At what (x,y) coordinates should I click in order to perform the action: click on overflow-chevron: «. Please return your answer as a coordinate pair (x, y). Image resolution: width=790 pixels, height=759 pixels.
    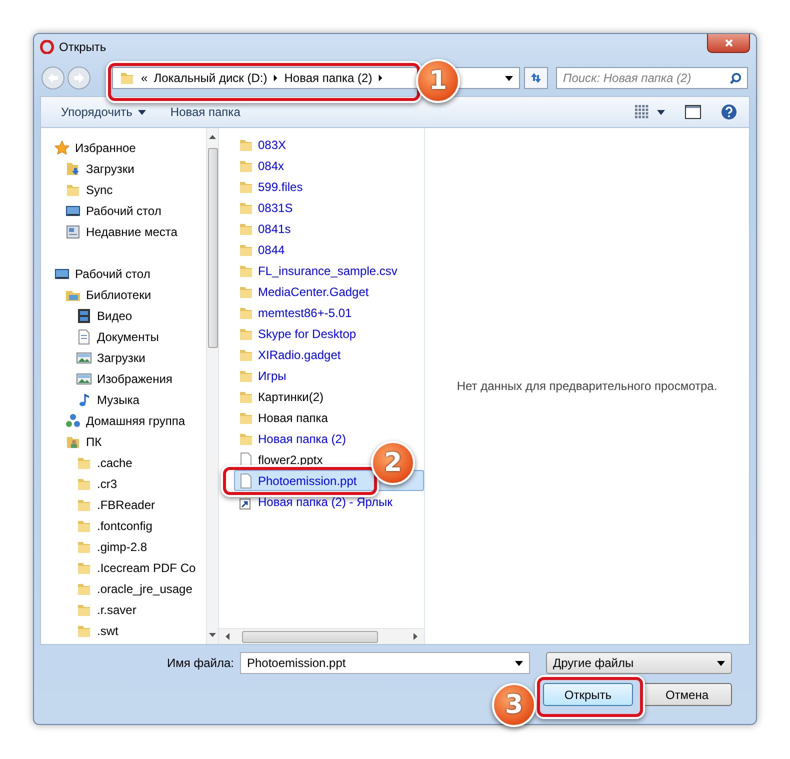
    Looking at the image, I should click on (144, 78).